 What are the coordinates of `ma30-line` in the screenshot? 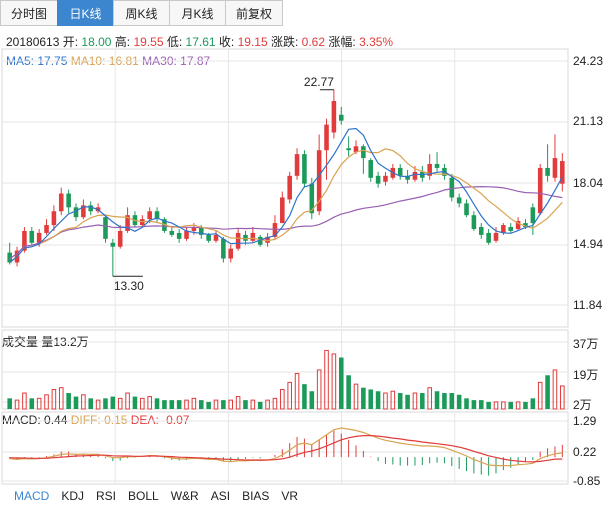 It's located at (286, 222).